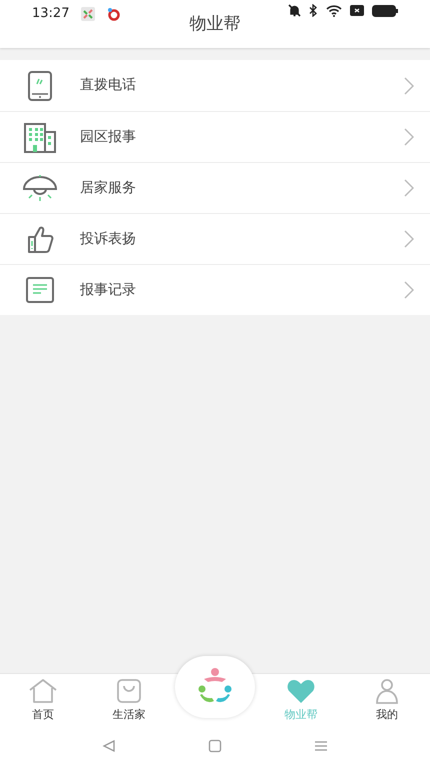  What do you see at coordinates (215, 85) in the screenshot?
I see `menu-item: 直拨电话` at bounding box center [215, 85].